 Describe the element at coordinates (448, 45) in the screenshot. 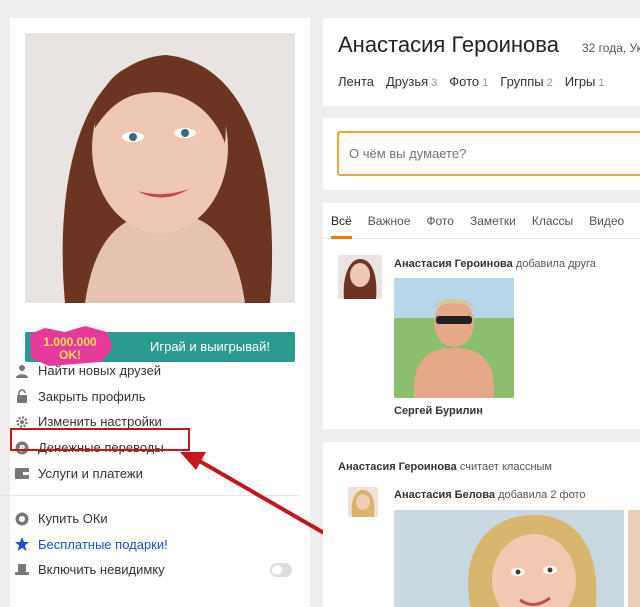

I see `profile-name: Анастасия Героинова` at that location.